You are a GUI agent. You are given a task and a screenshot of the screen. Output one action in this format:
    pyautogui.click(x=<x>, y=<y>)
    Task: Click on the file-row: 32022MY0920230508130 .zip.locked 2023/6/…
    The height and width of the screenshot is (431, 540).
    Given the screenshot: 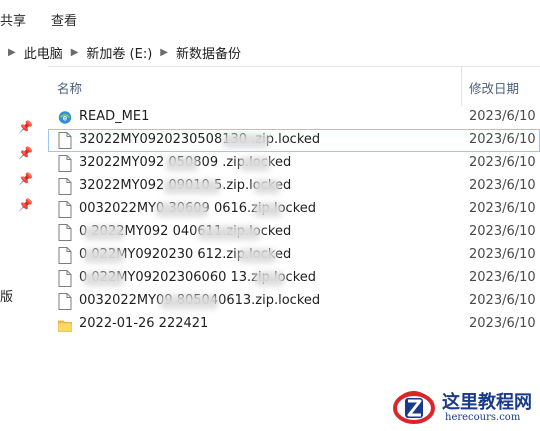 What is the action you would take?
    pyautogui.click(x=294, y=140)
    